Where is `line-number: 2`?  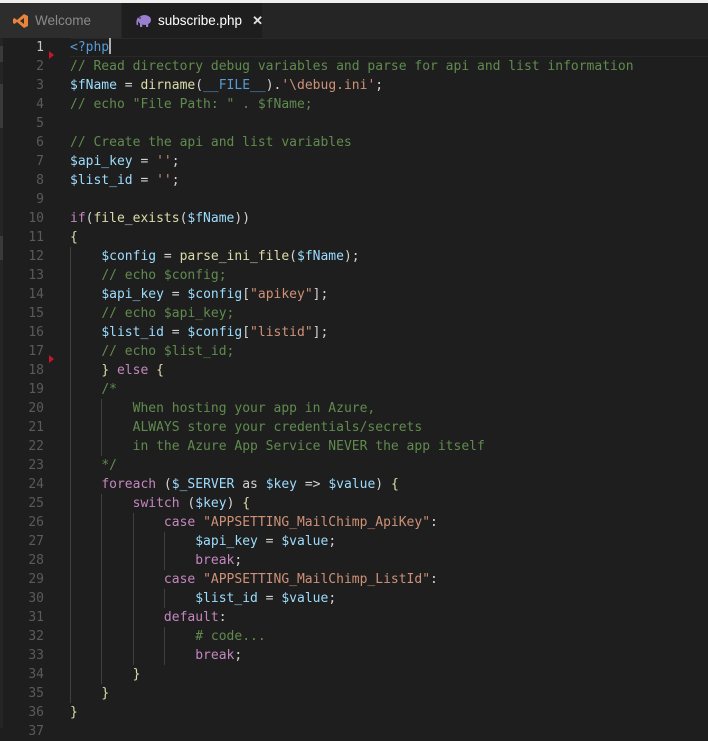
line-number: 2 is located at coordinates (40, 66).